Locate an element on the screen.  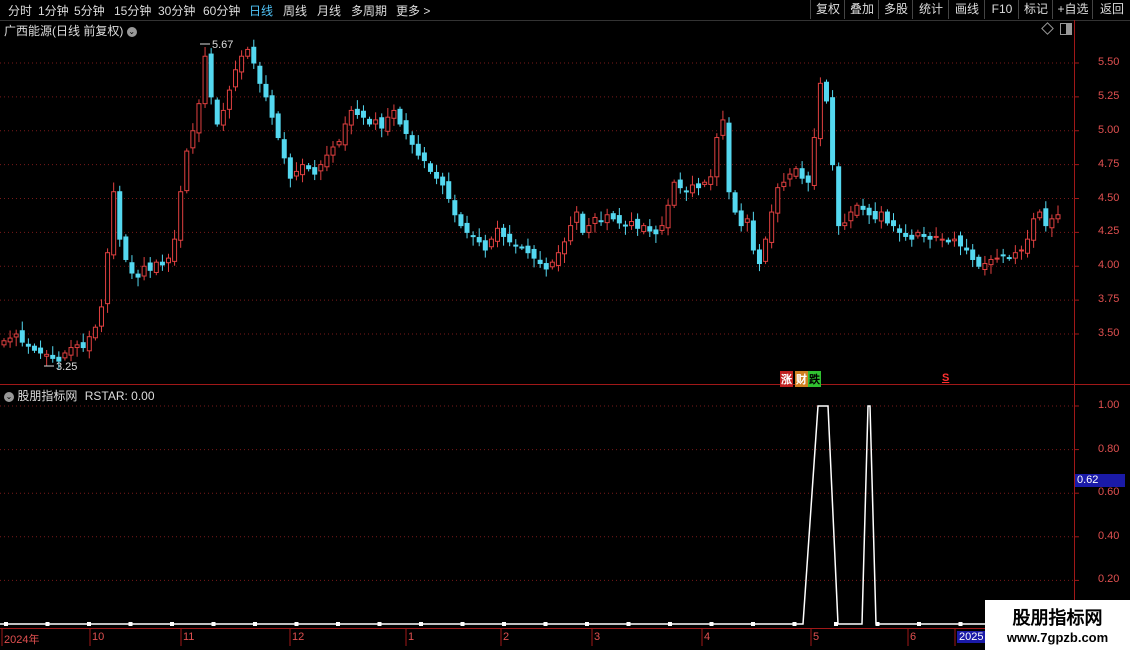
time-tick-label: 3 is located at coordinates (597, 637).